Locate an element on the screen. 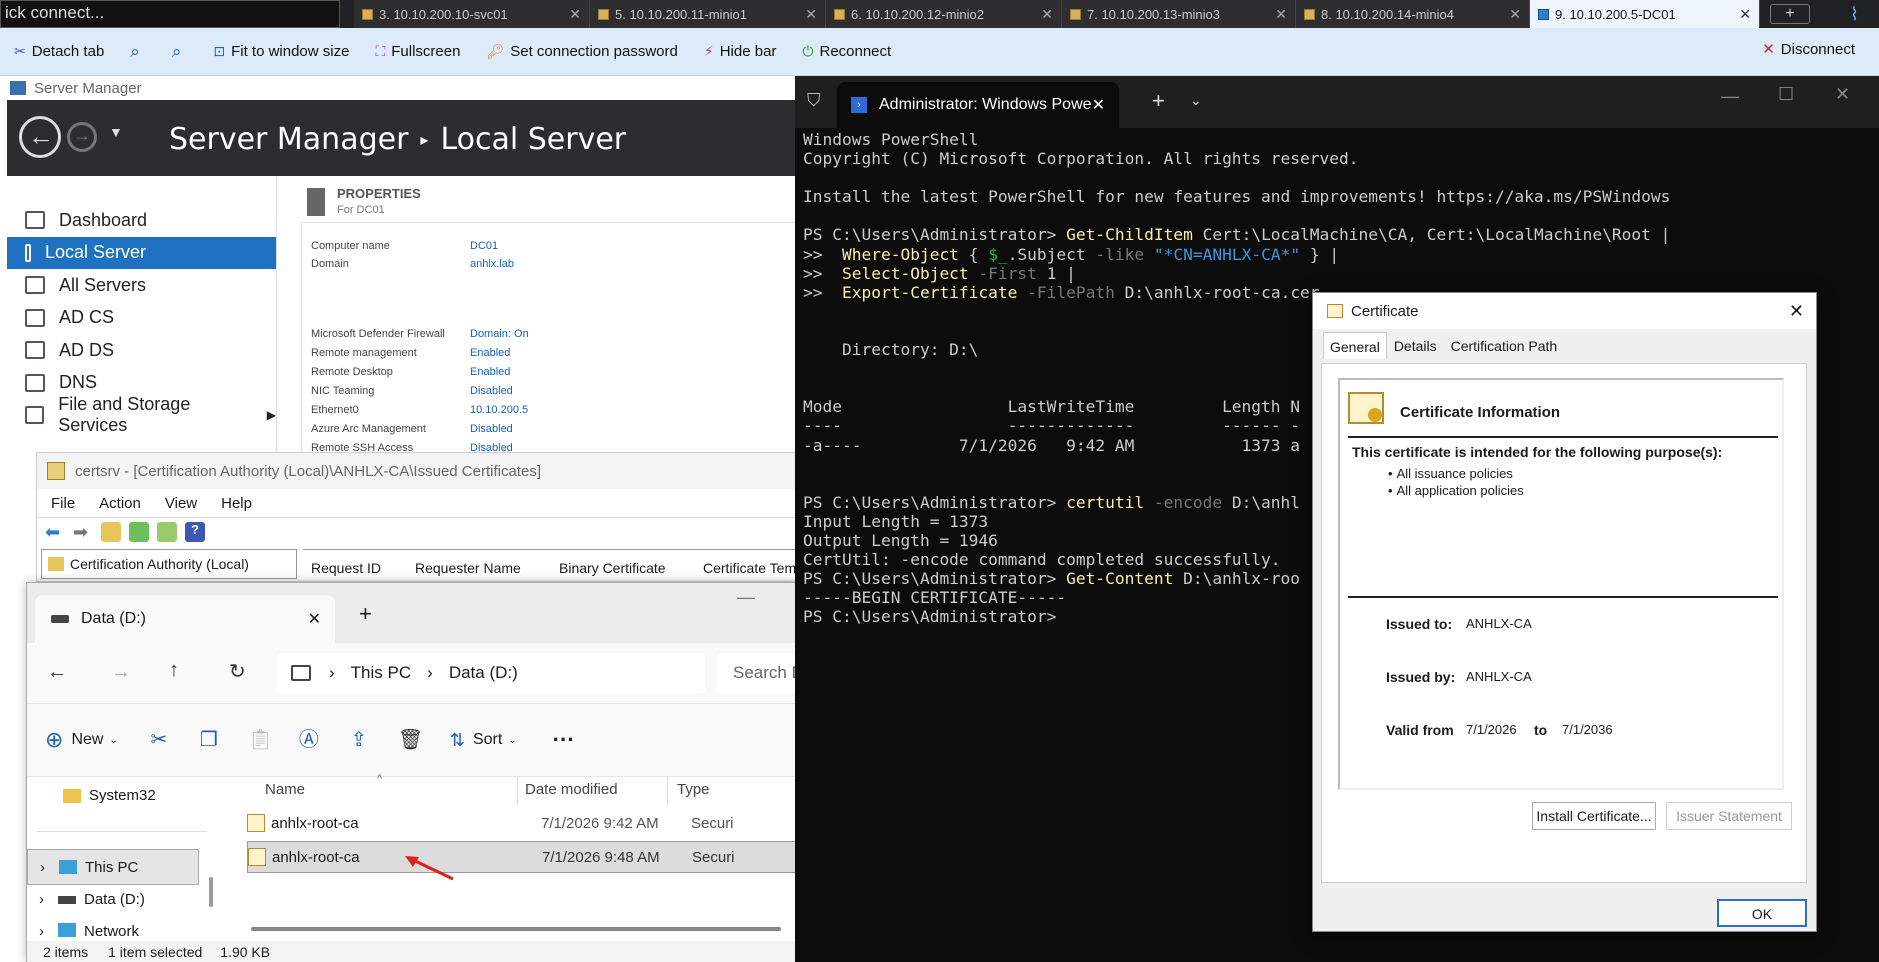 The height and width of the screenshot is (962, 1879). column-name: Name is located at coordinates (285, 789).